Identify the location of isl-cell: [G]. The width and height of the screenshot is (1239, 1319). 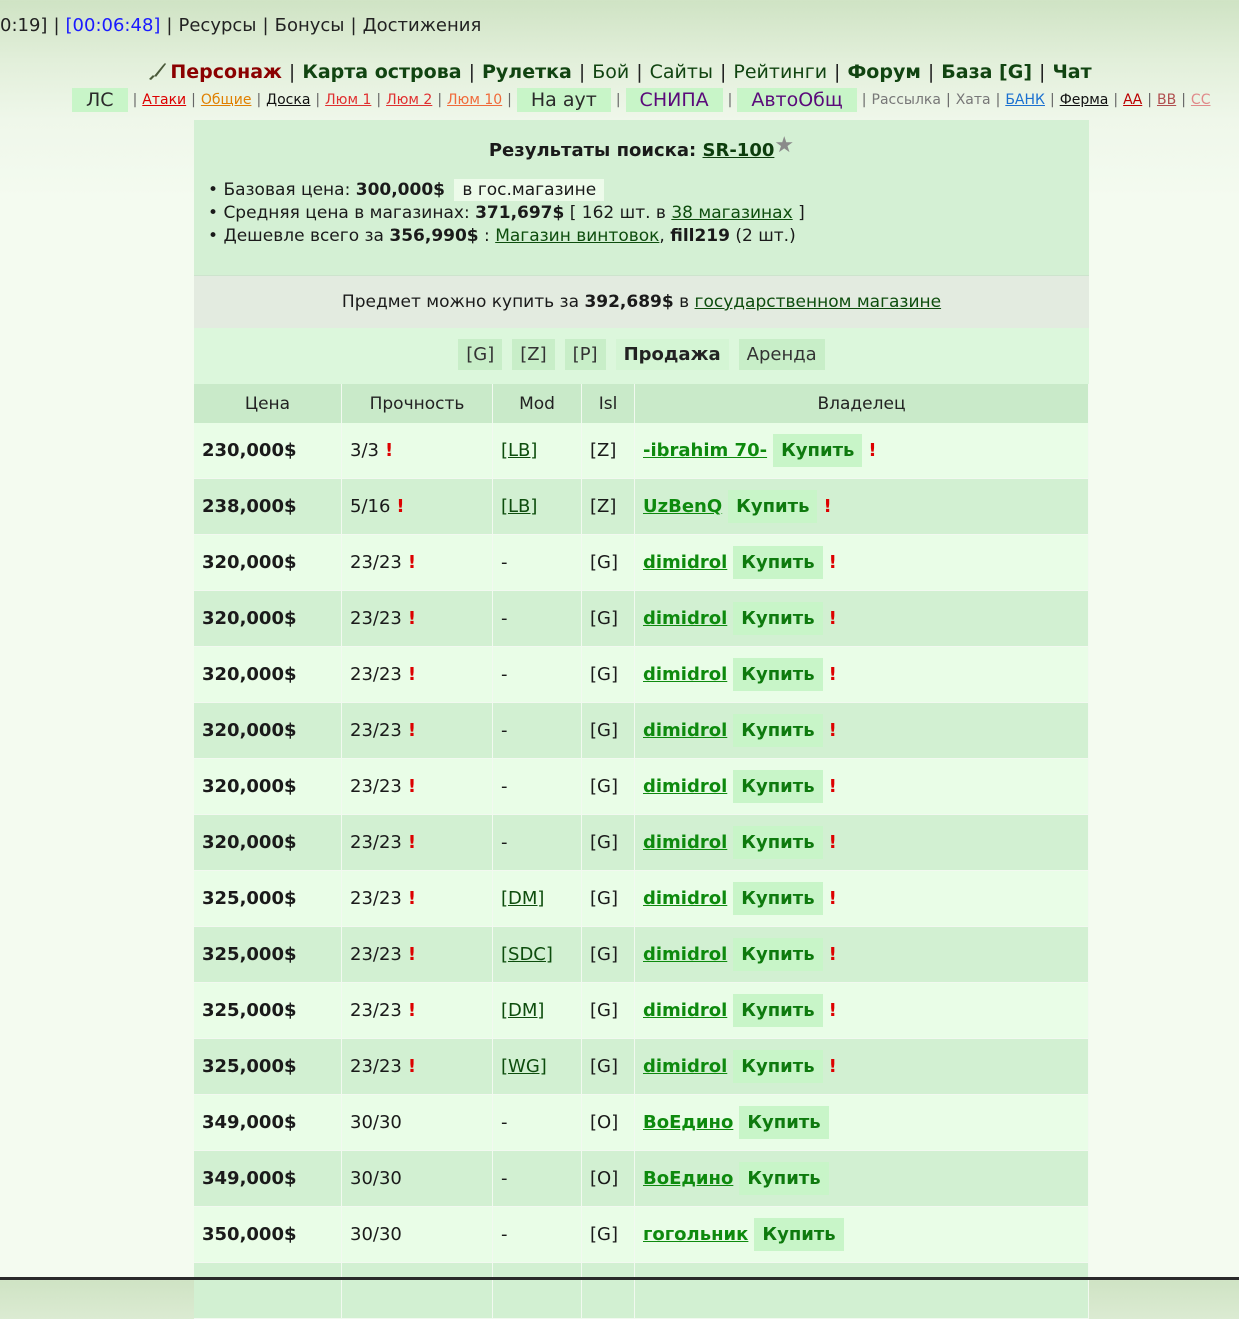
(608, 562).